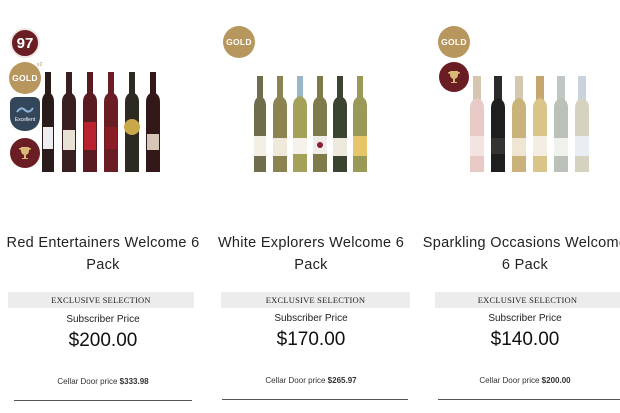 The width and height of the screenshot is (620, 413). I want to click on product-image: 97 GOLD x2 Excellent, so click(103, 98).